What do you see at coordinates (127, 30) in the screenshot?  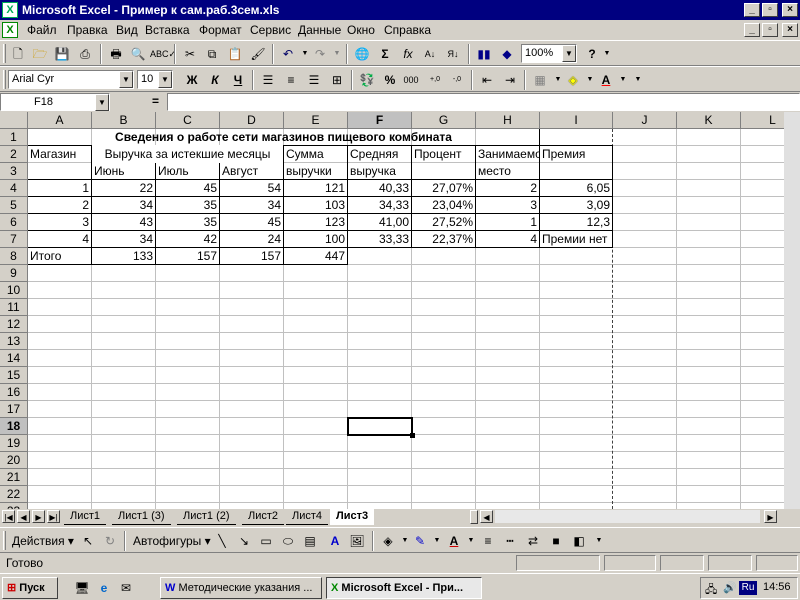 I see `menu-view: Вид` at bounding box center [127, 30].